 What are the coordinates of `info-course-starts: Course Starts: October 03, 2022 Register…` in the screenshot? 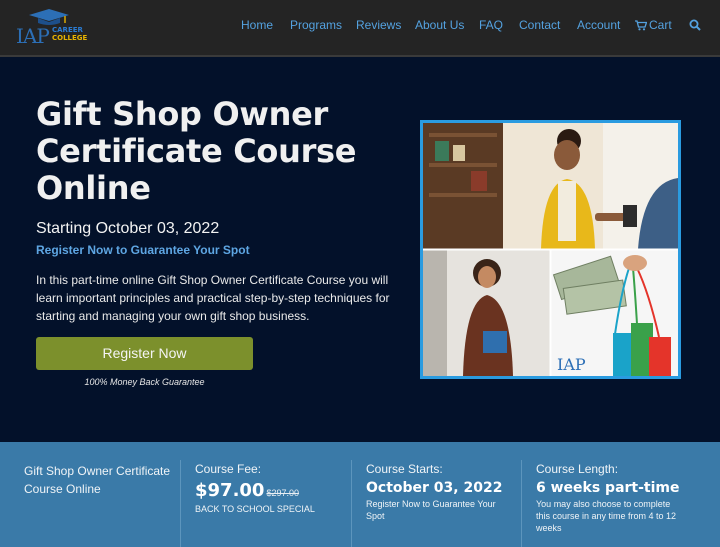 It's located at (436, 503).